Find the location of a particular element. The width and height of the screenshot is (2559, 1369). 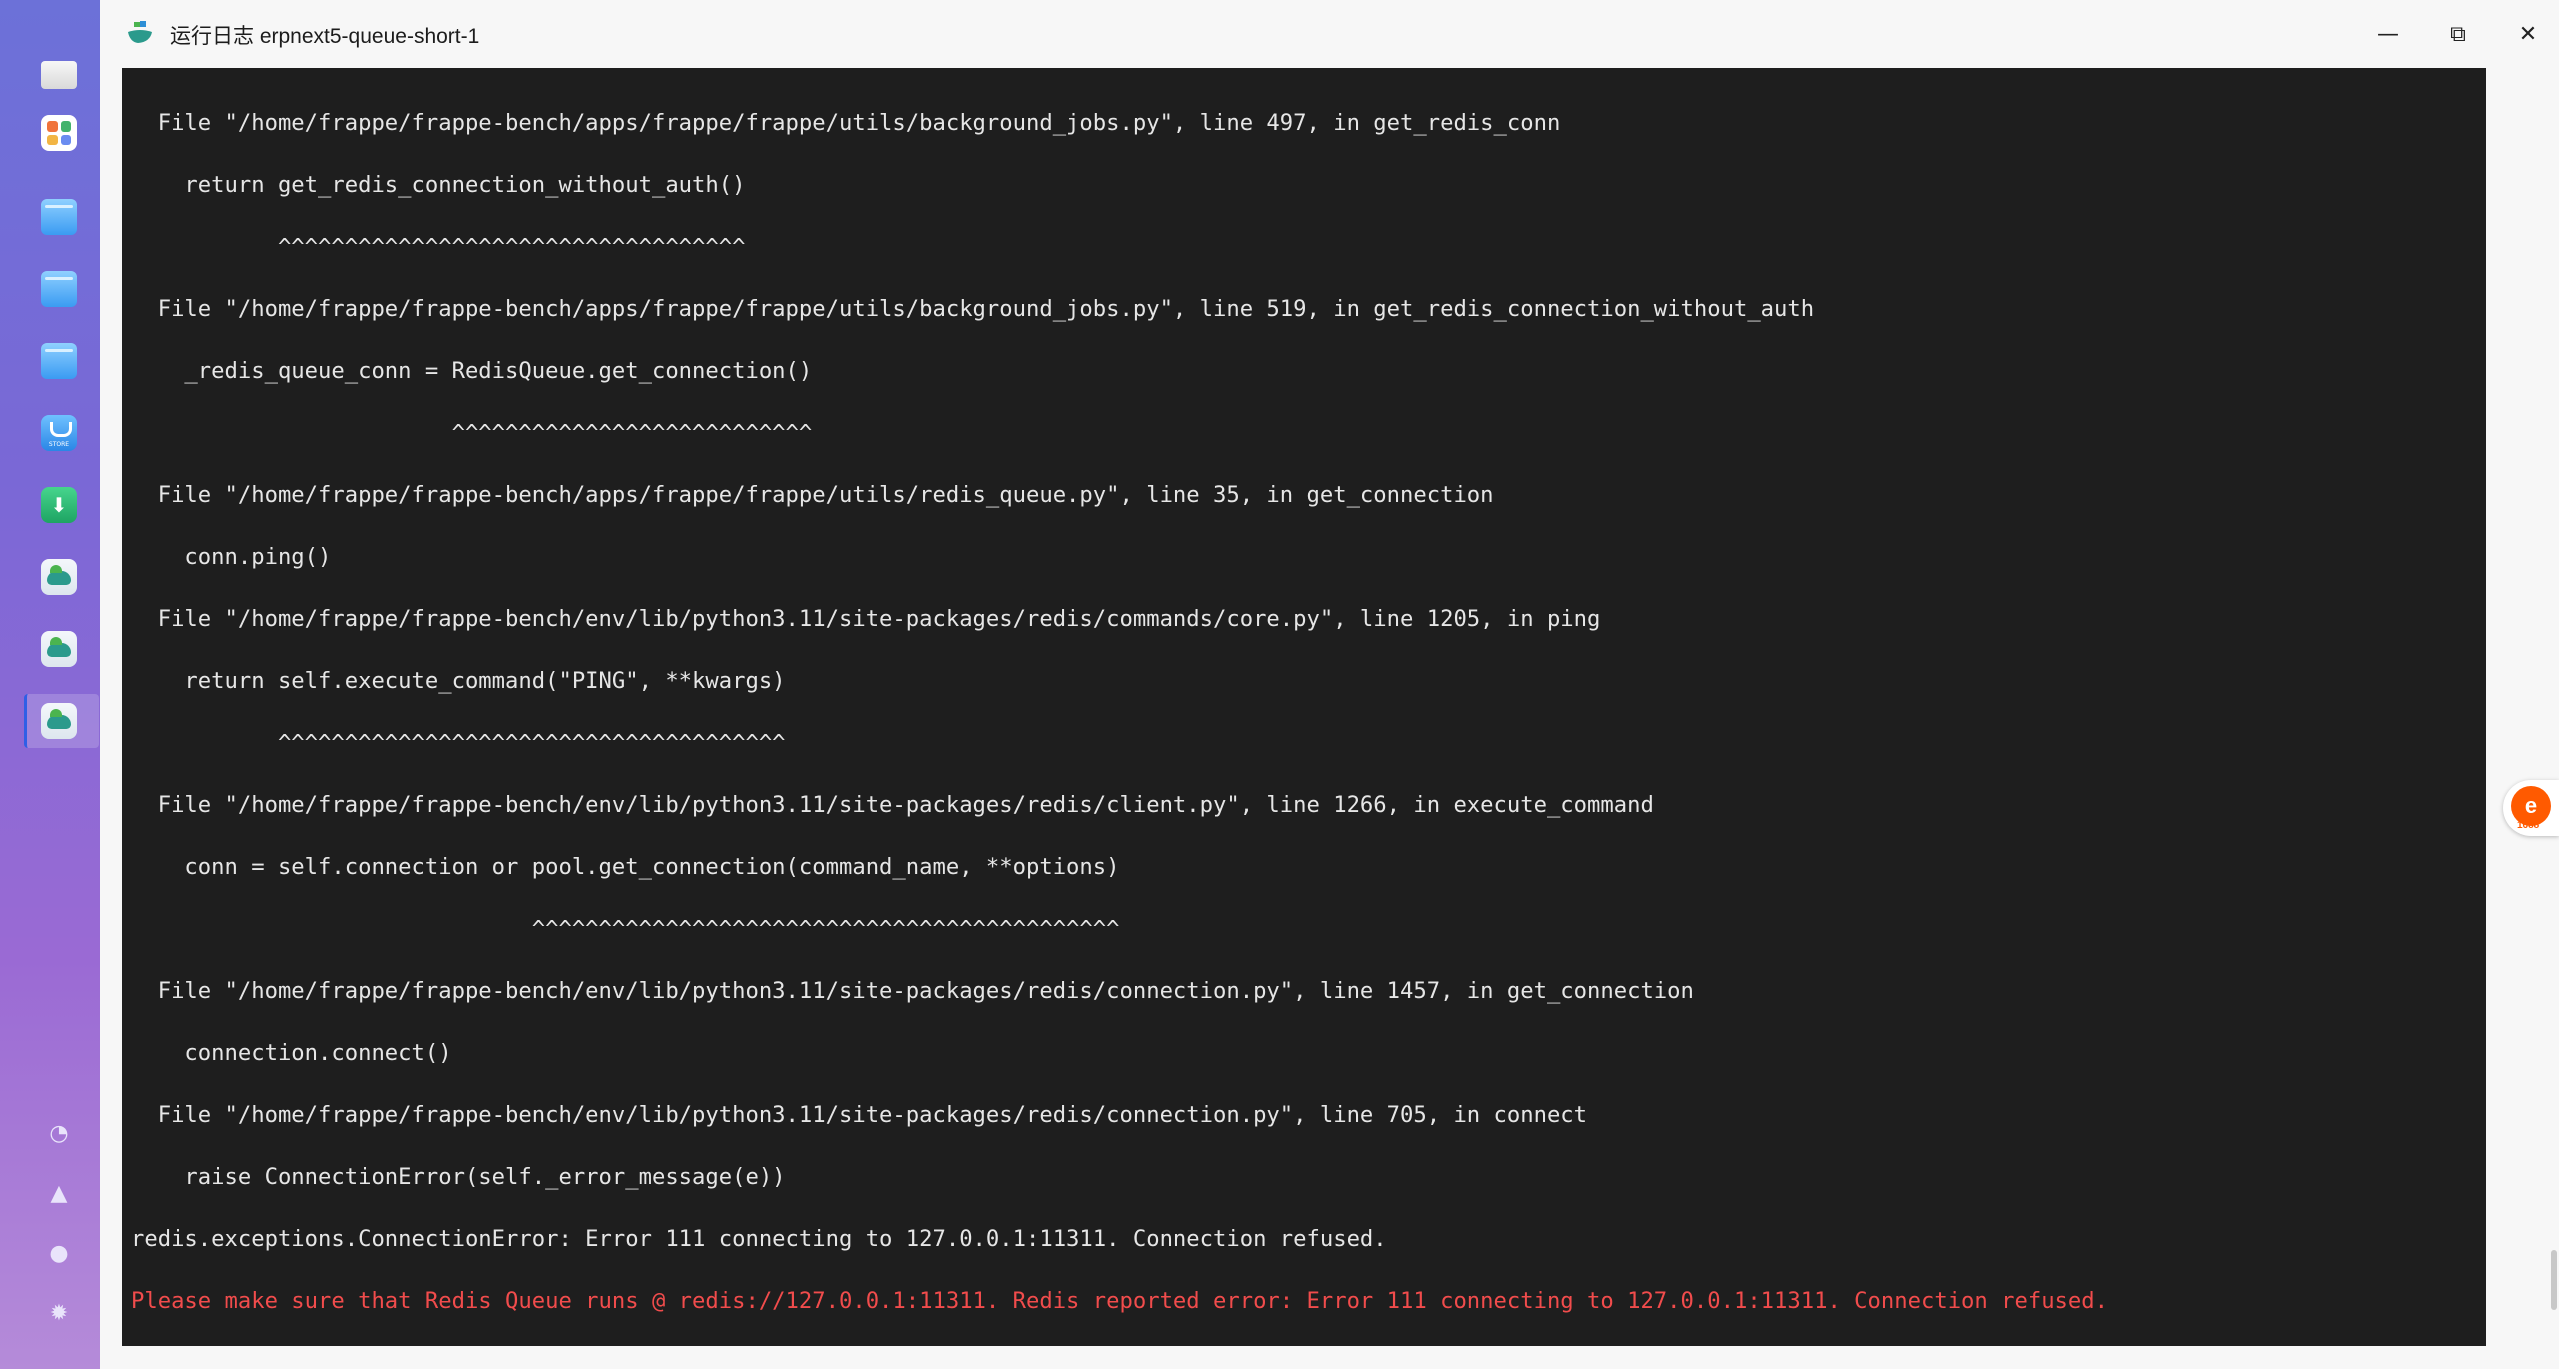

taskbar: ◔ ▲ ● ✹ is located at coordinates (50, 684).